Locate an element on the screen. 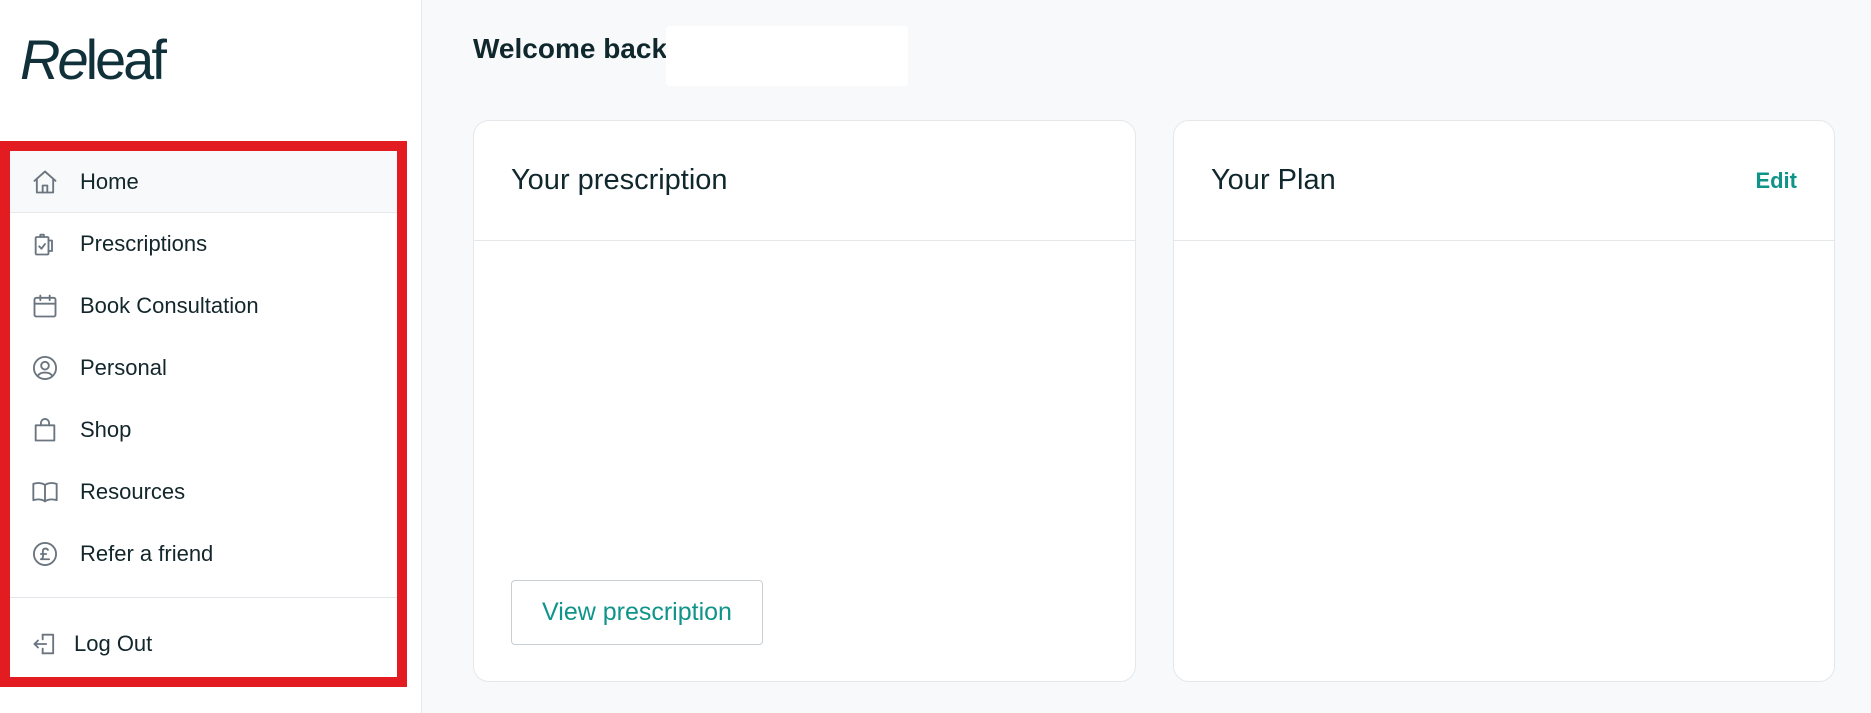 Image resolution: width=1871 pixels, height=713 pixels. user-circle-icon is located at coordinates (45, 368).